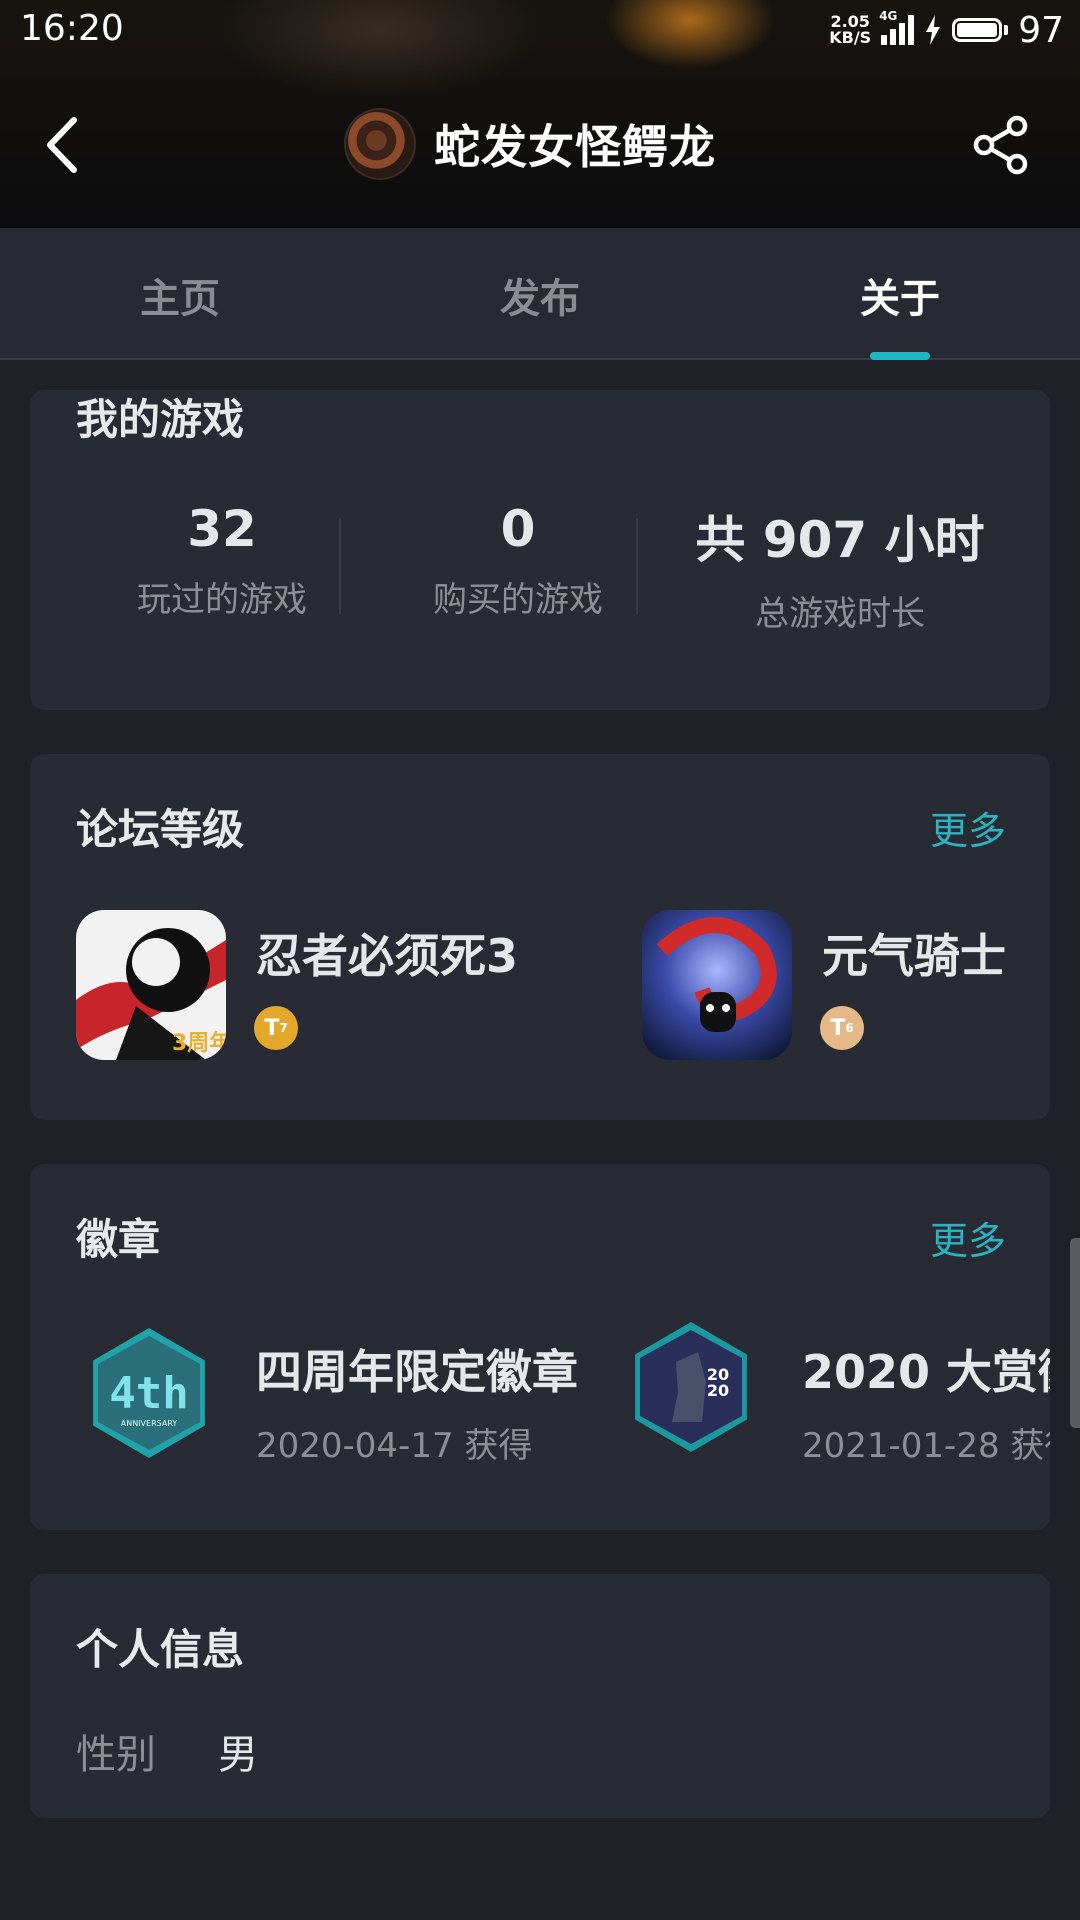  I want to click on charging-icon, so click(933, 30).